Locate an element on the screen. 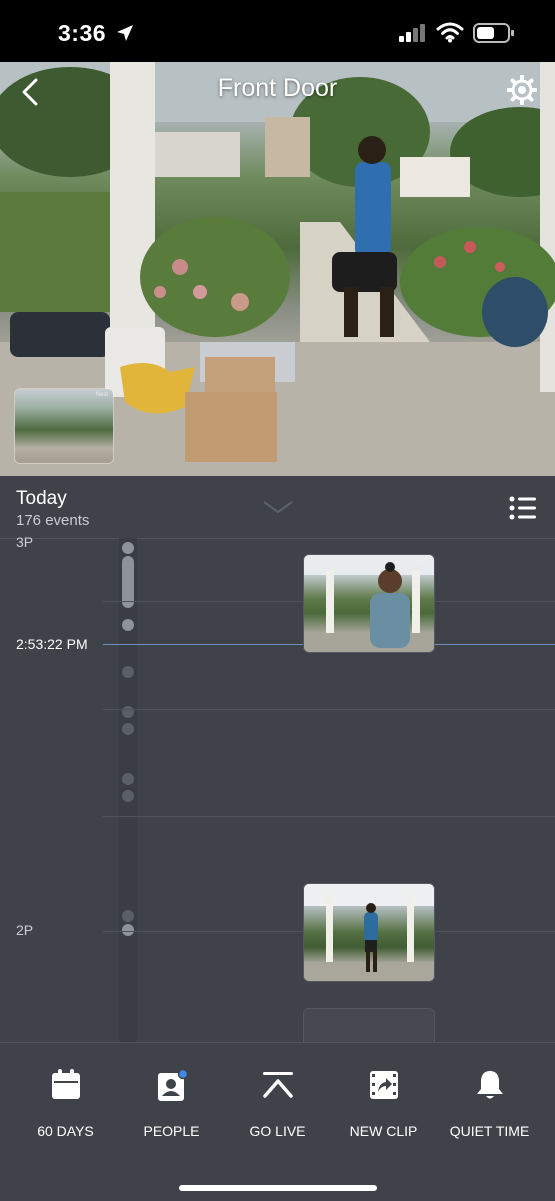  nav-quiet-time: QUIET TIME is located at coordinates (489, 1103).